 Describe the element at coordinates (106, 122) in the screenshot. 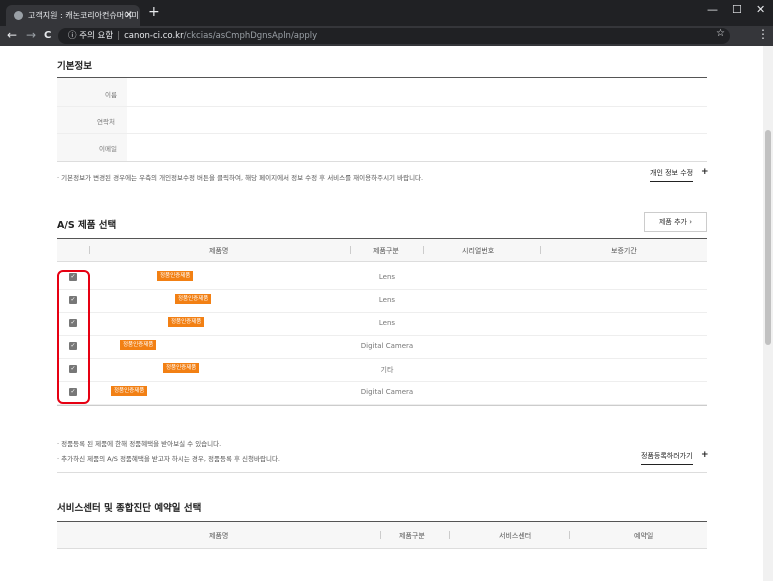

I see `field-label-phone: 연락처` at that location.